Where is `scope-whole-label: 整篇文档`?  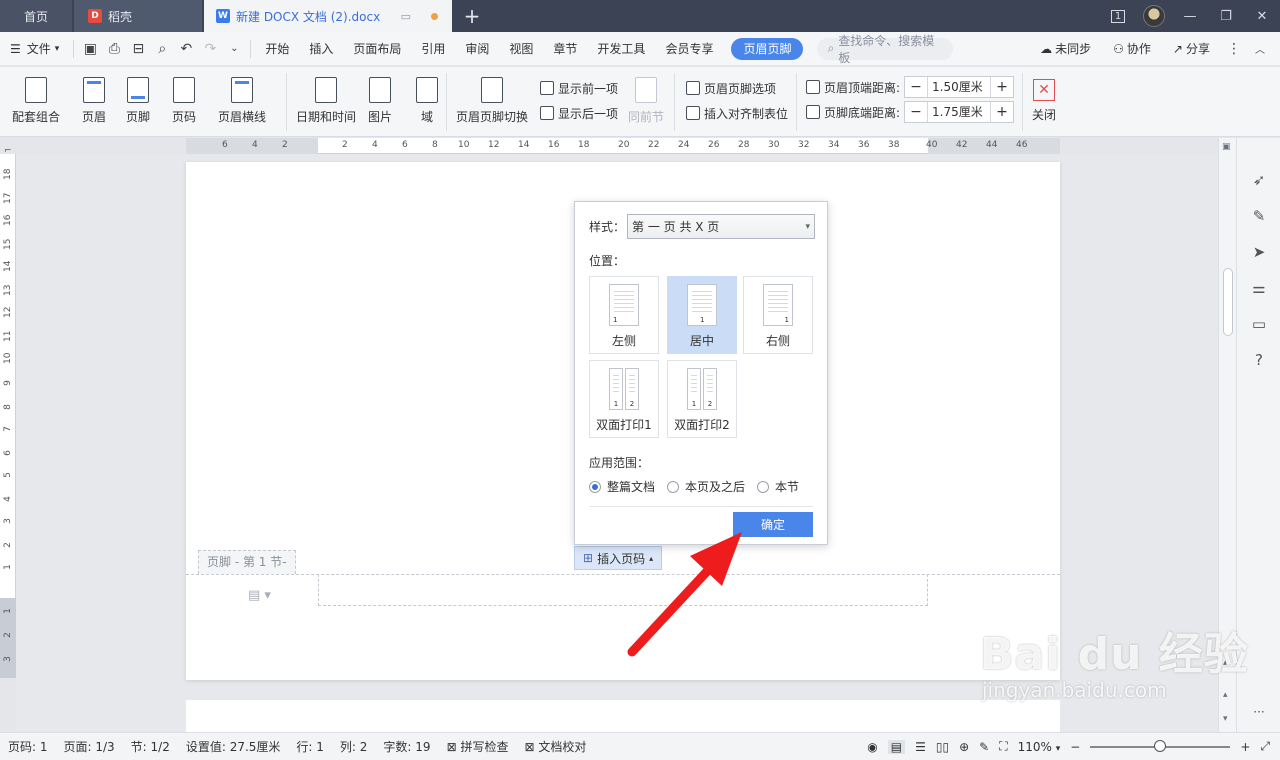
scope-whole-label: 整篇文档 is located at coordinates (631, 486).